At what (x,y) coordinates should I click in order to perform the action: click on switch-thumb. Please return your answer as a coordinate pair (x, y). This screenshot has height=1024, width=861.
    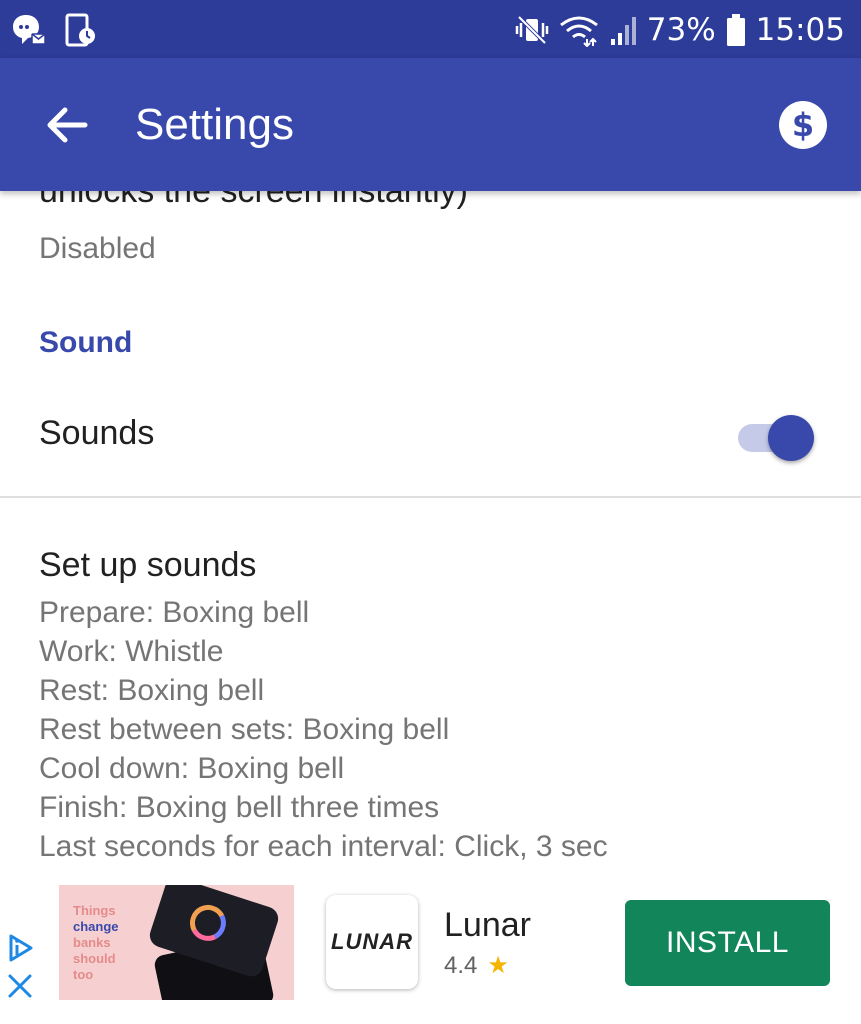
    Looking at the image, I should click on (791, 438).